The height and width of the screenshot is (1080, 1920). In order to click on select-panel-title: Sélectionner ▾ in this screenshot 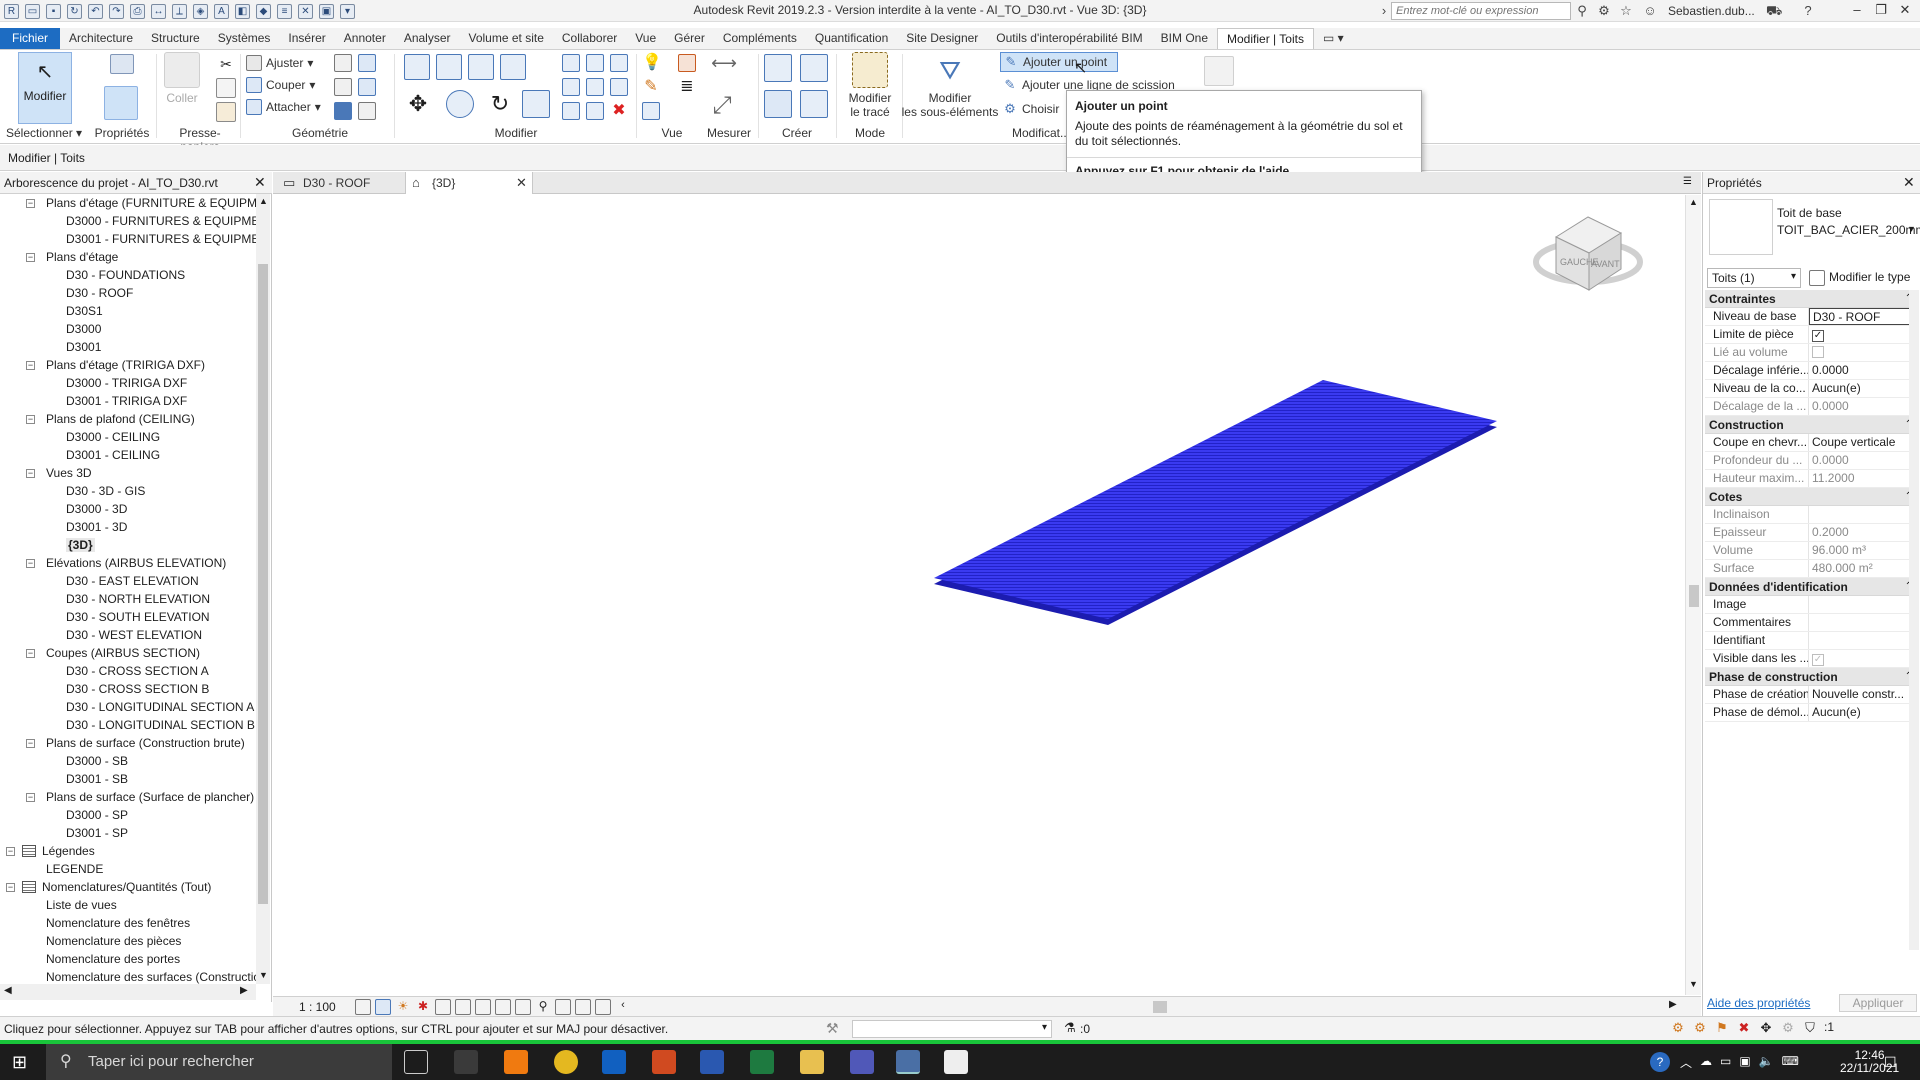, I will do `click(46, 133)`.